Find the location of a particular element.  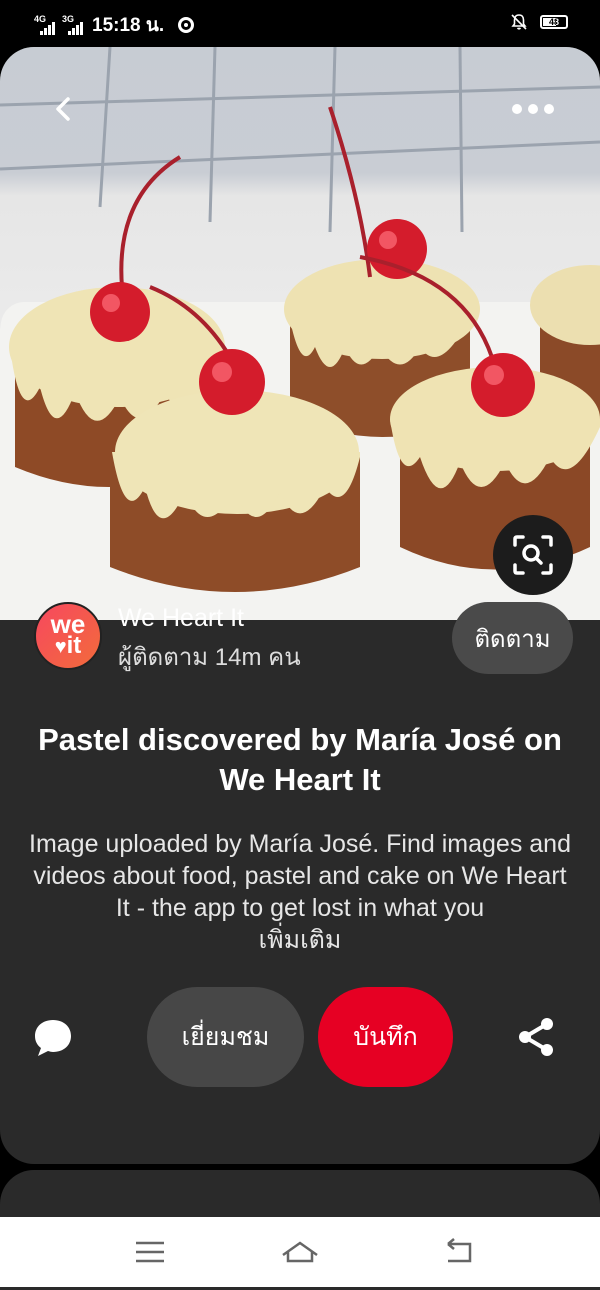

home-icon is located at coordinates (300, 1251).